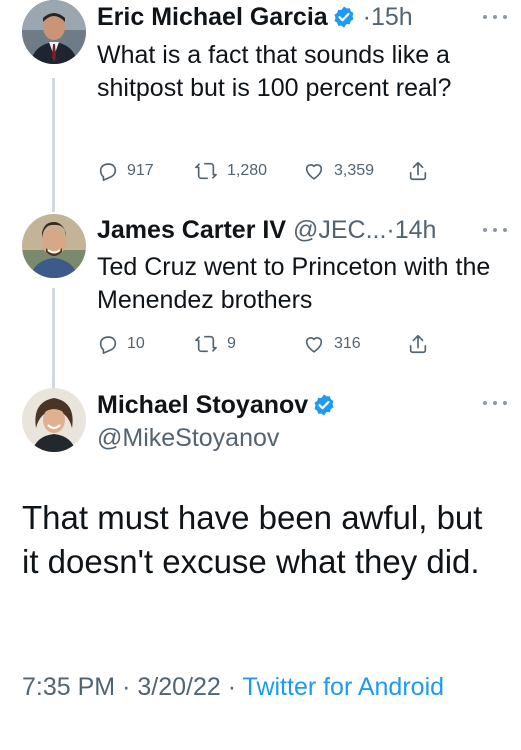  I want to click on tweet-date: 3/20/22, so click(178, 687).